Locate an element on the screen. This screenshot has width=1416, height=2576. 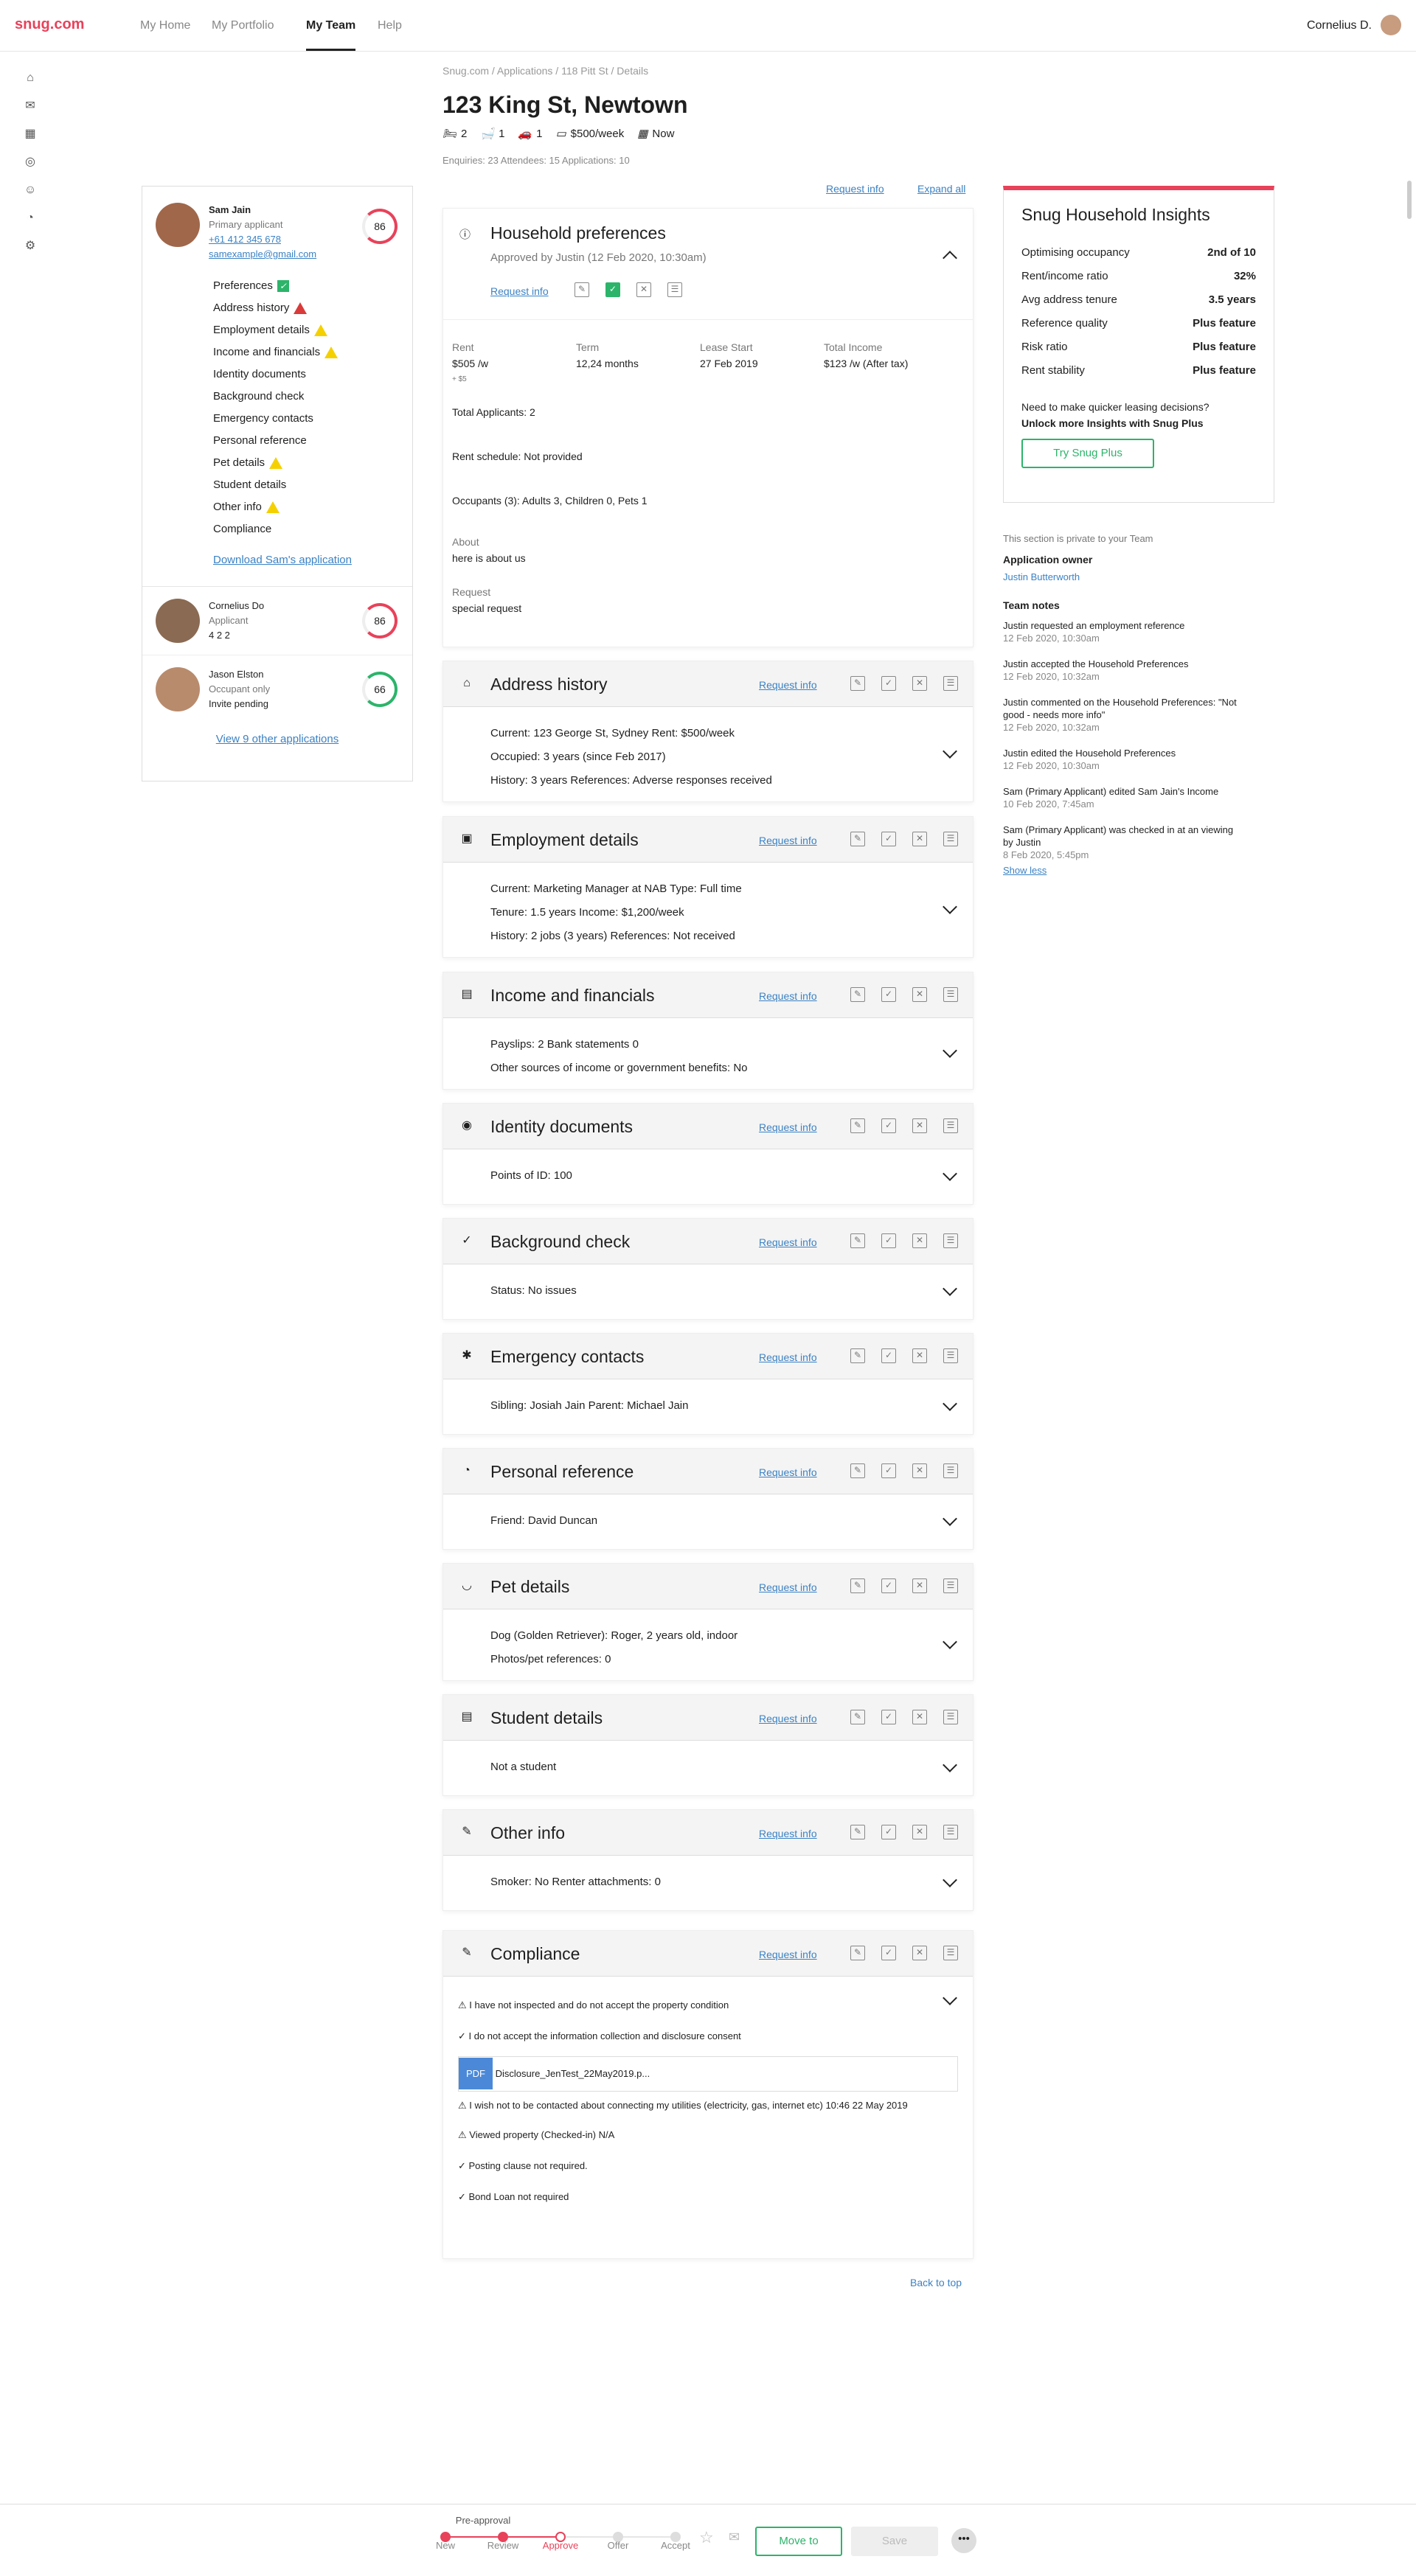
show-less-link: Show less is located at coordinates (1121, 870).